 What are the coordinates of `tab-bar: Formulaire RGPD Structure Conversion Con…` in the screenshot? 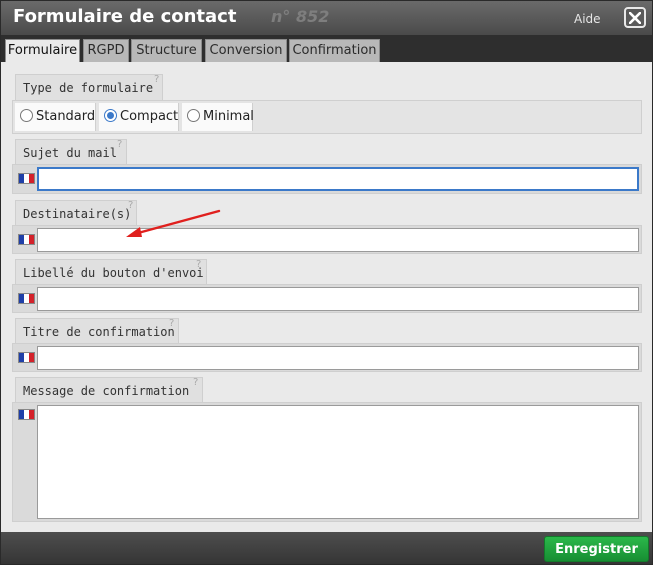 It's located at (326, 48).